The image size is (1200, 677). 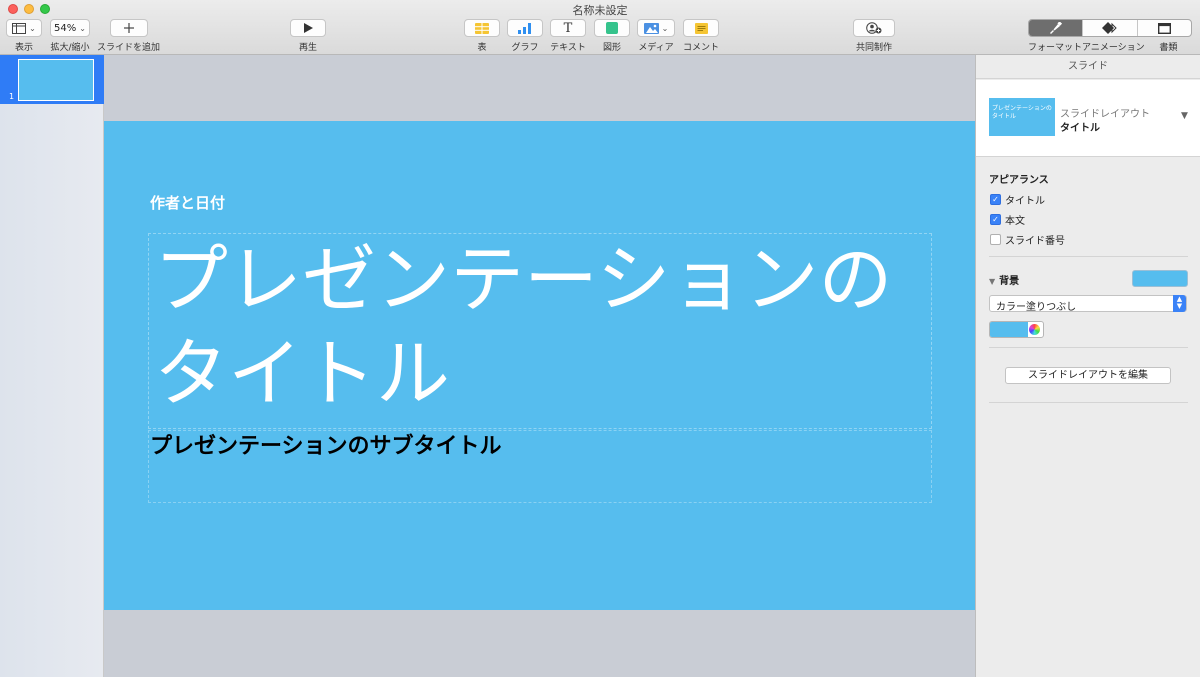 I want to click on color-well, so click(x=1016, y=329).